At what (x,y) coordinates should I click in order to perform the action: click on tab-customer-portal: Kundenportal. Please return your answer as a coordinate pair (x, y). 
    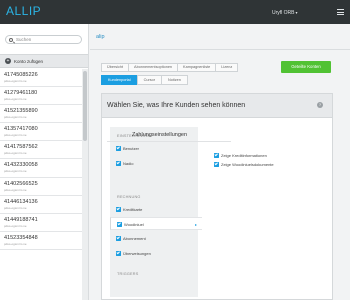
    Looking at the image, I should click on (119, 80).